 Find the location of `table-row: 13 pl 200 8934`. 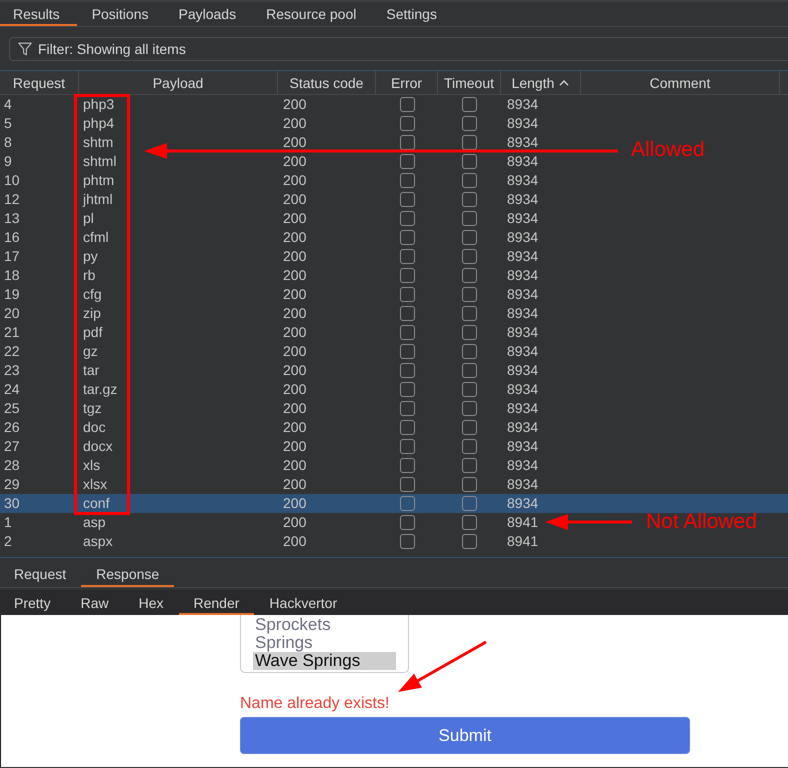

table-row: 13 pl 200 8934 is located at coordinates (290, 218).